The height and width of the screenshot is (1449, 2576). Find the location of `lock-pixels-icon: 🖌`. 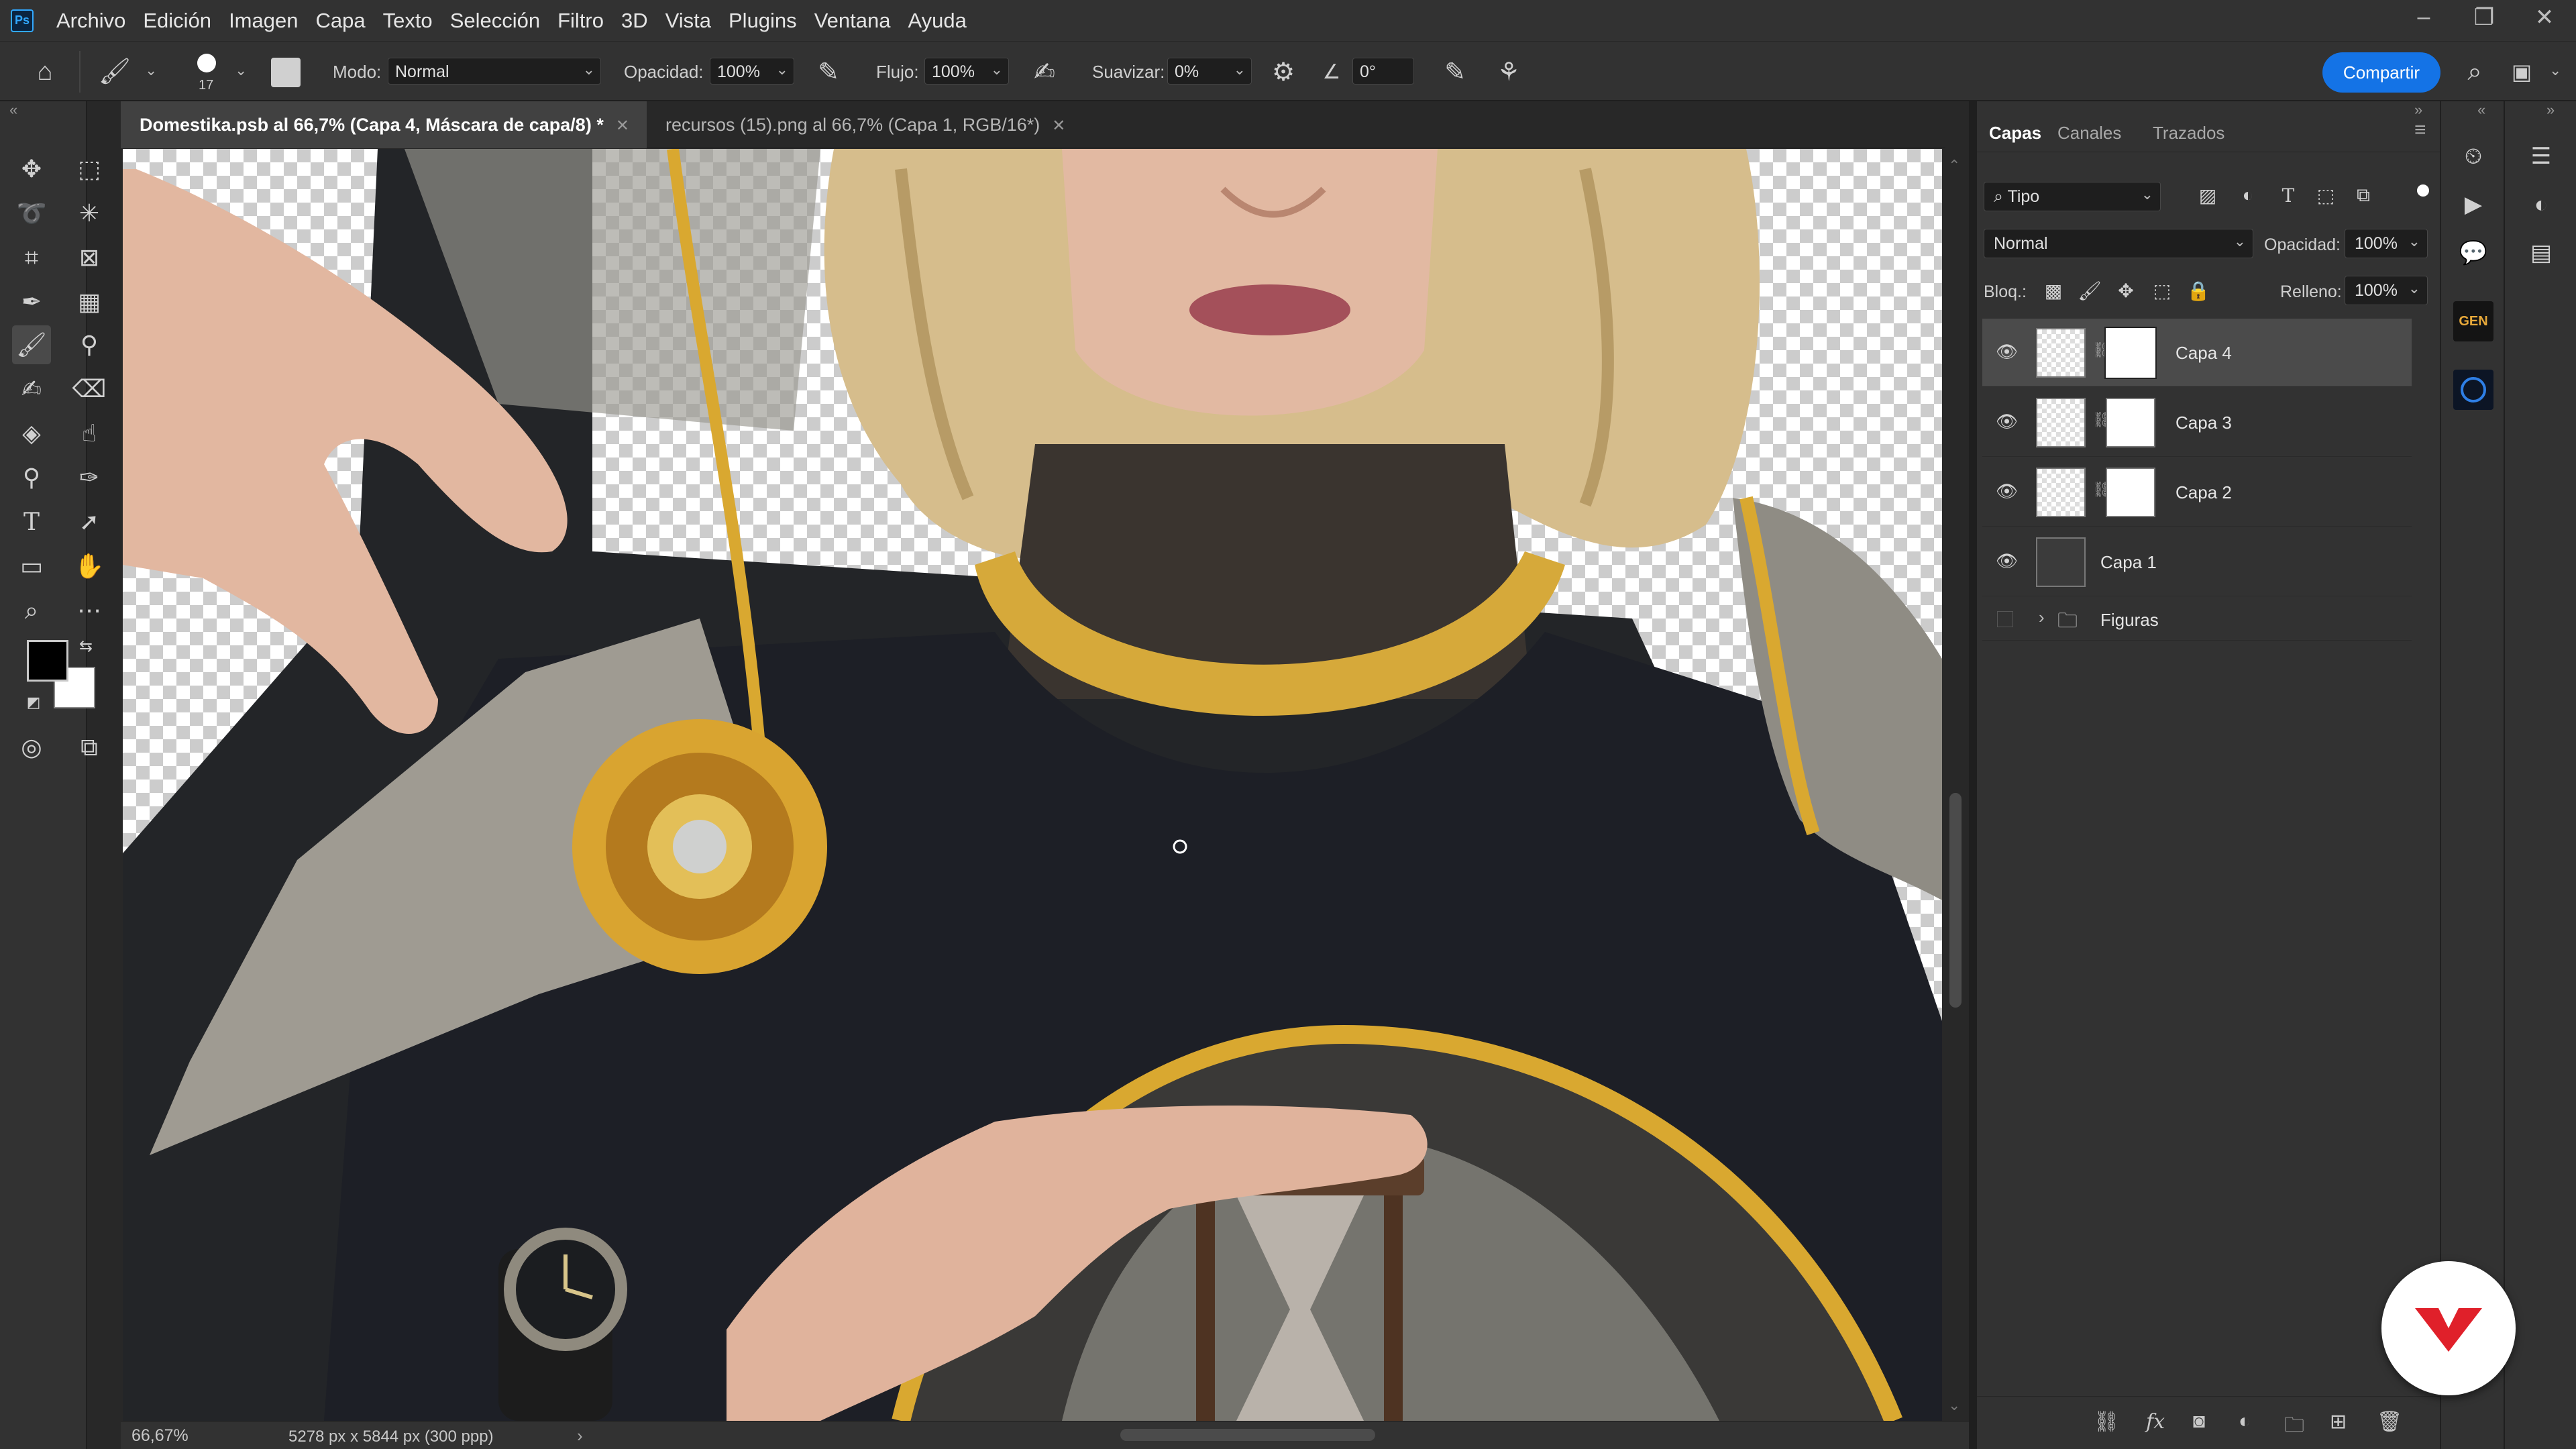

lock-pixels-icon: 🖌 is located at coordinates (2090, 291).